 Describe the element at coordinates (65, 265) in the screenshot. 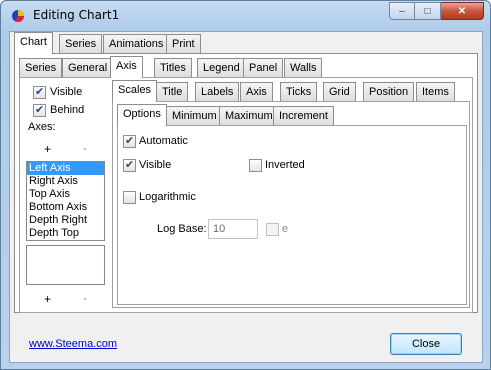

I see `custom-axes-listbox` at that location.